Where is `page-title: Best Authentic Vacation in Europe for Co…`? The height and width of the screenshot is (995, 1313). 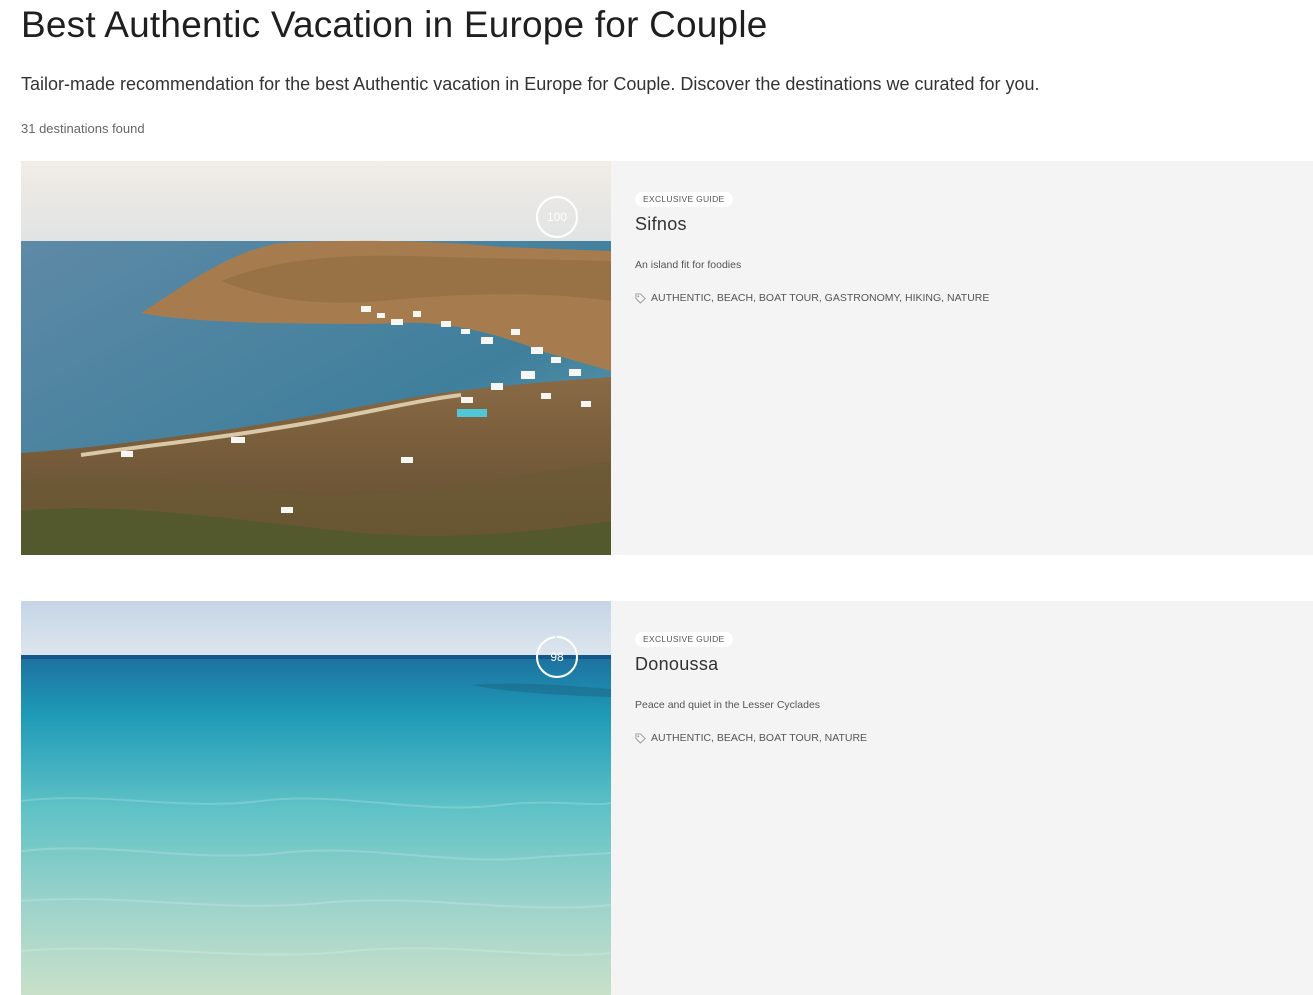
page-title: Best Authentic Vacation in Europe for Co… is located at coordinates (394, 24).